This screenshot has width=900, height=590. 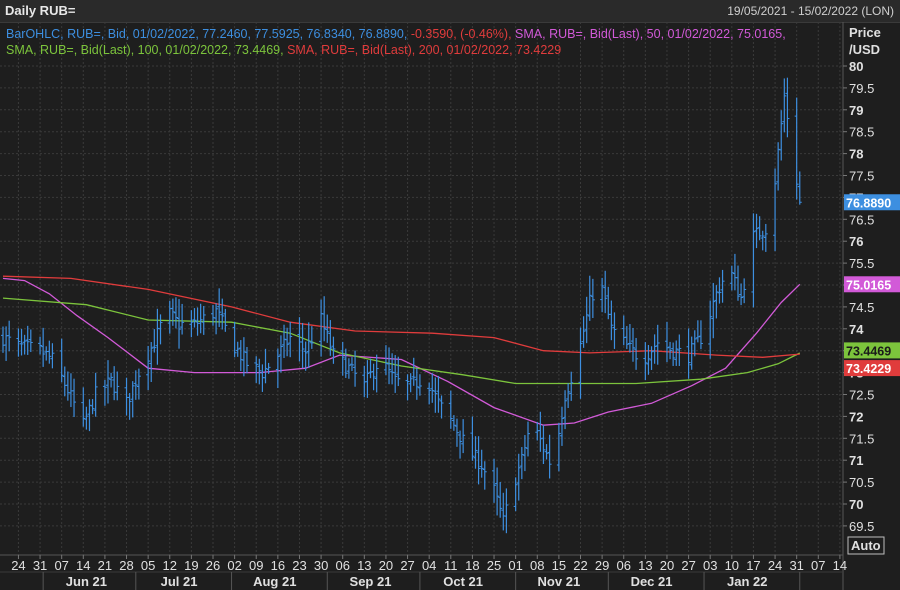 I want to click on x-tick-label: 04, so click(x=429, y=565).